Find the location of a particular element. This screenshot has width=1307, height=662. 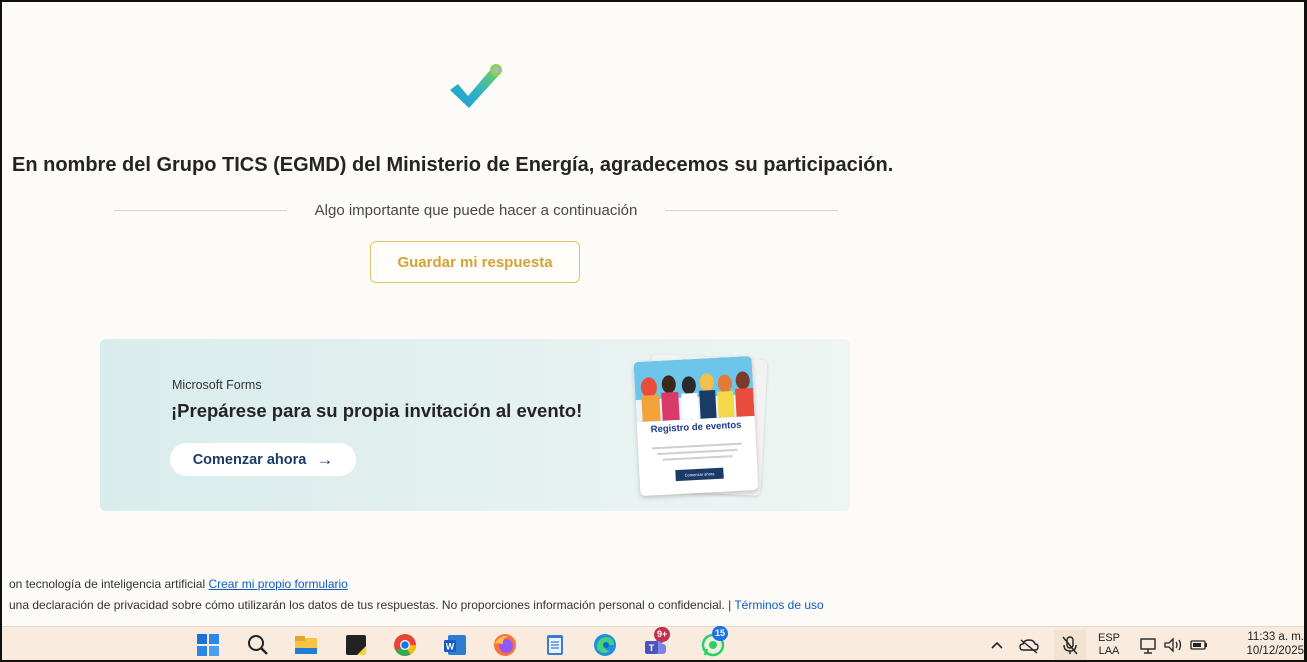

whatsapp-app: 15 is located at coordinates (714, 642).